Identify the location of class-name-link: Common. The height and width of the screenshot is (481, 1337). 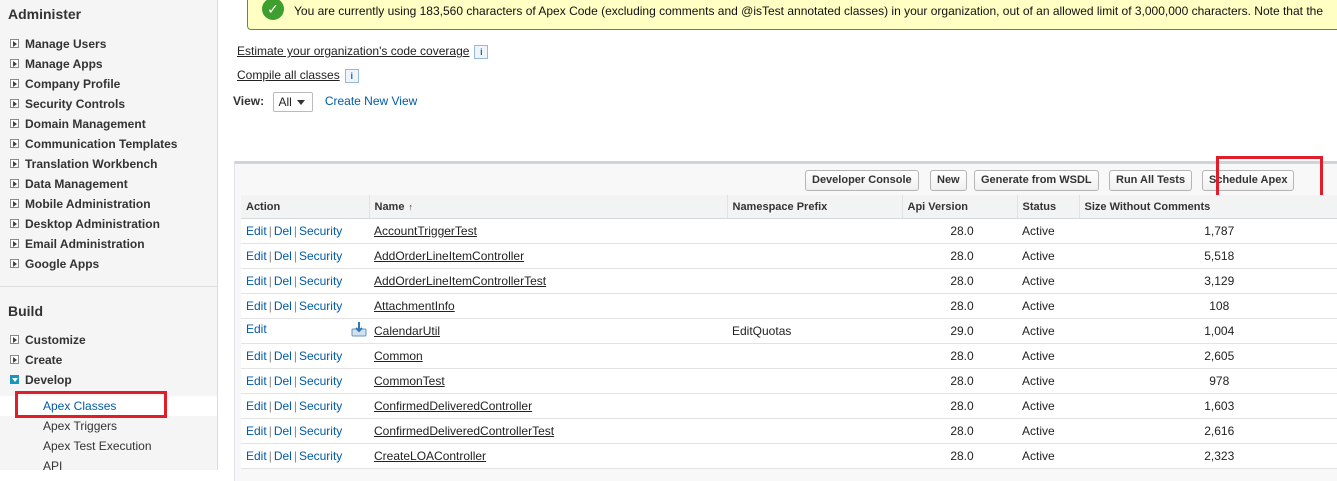
(398, 356).